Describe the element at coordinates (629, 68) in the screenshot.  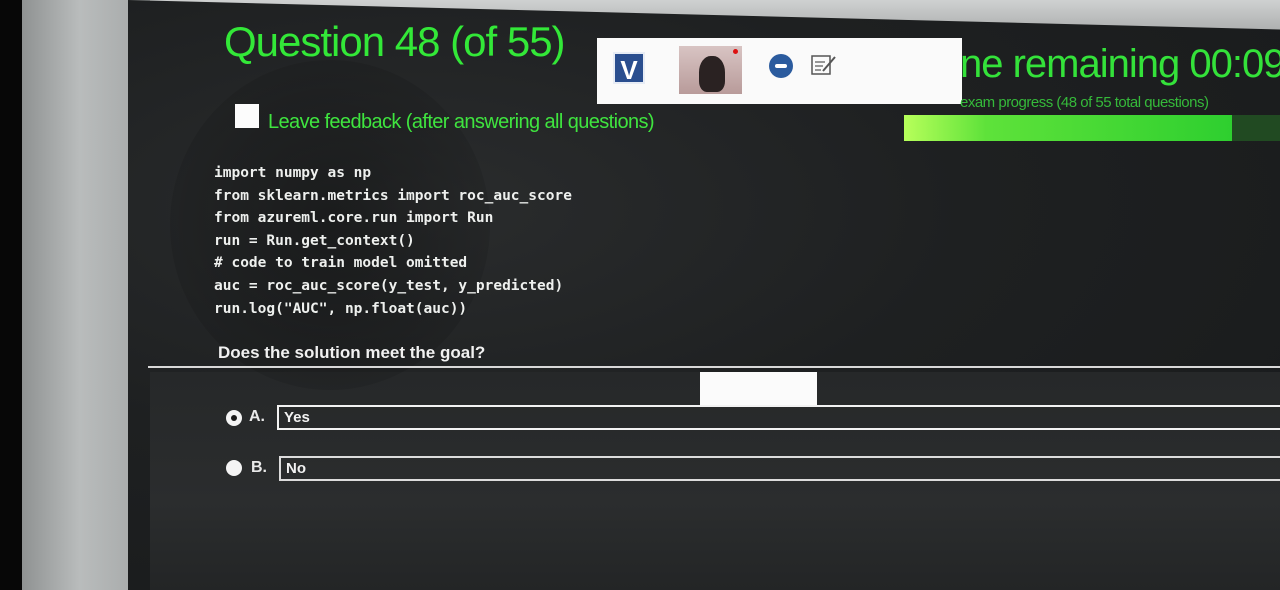
I see `proctor-logo-icon: V` at that location.